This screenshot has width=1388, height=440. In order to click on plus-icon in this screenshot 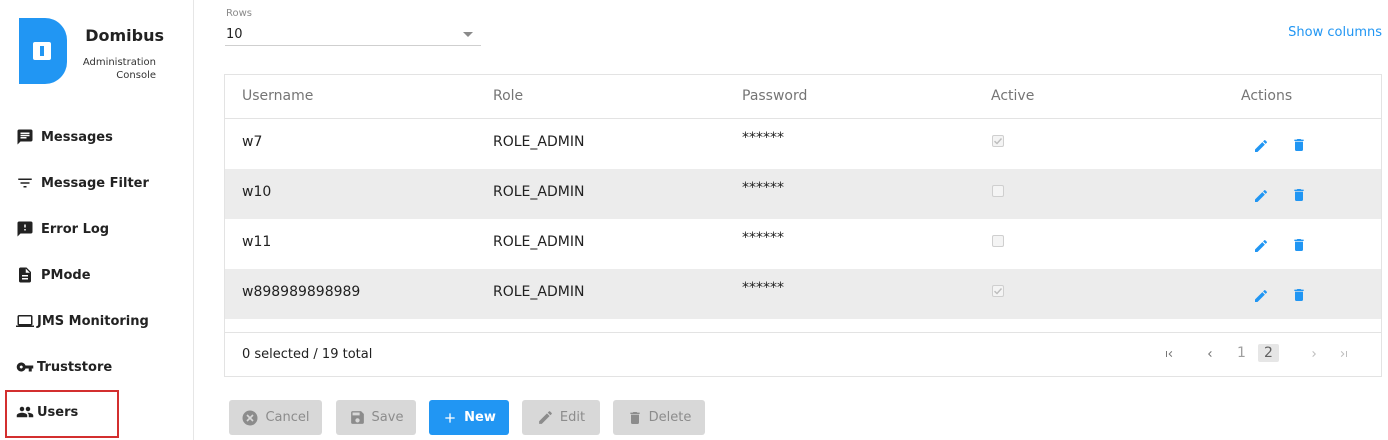, I will do `click(450, 418)`.